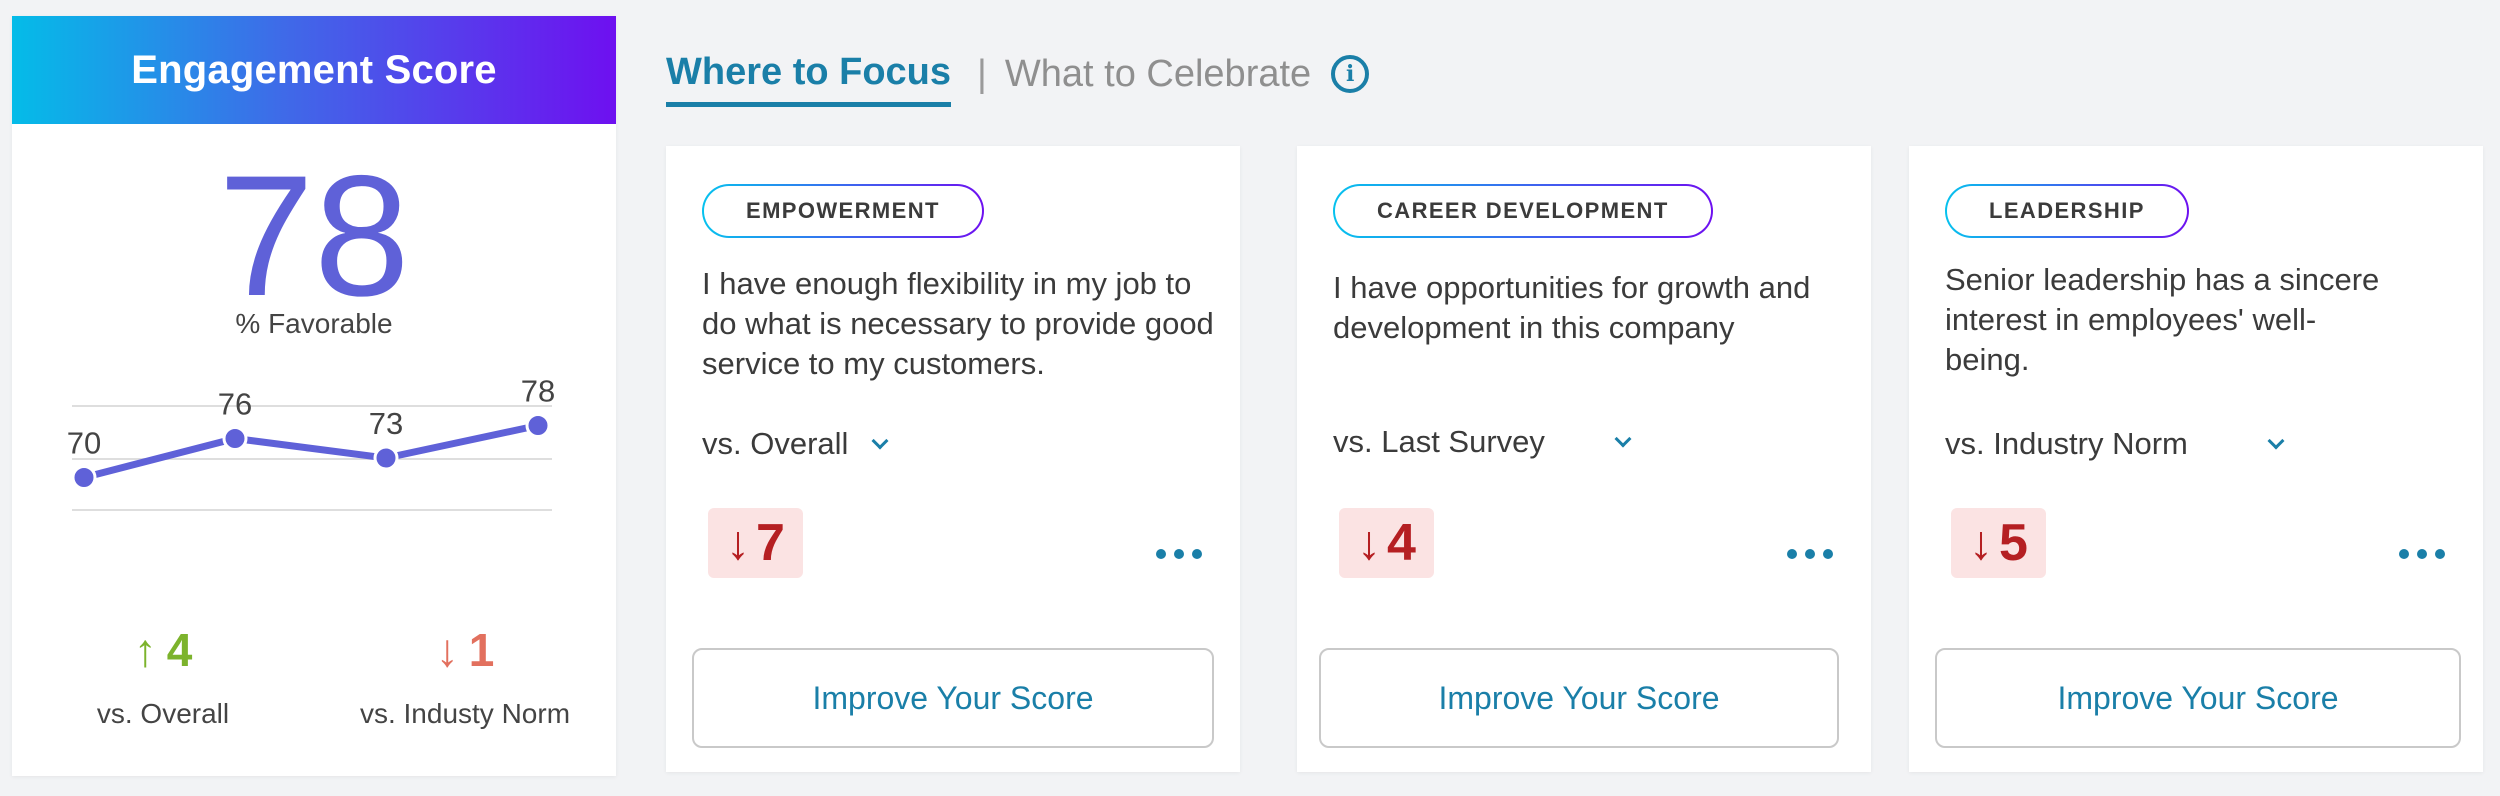 The image size is (2500, 796). What do you see at coordinates (809, 79) in the screenshot?
I see `tab-where-to-focus: Where to Focus` at bounding box center [809, 79].